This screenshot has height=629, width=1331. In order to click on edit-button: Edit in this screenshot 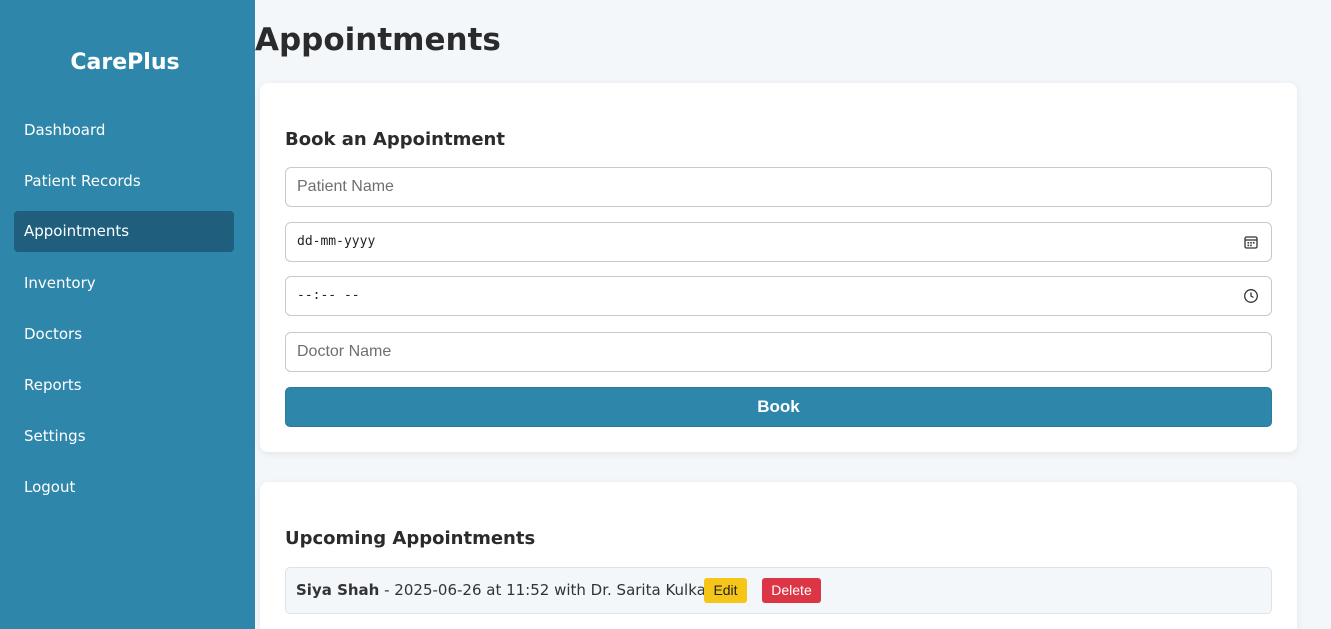, I will do `click(725, 590)`.